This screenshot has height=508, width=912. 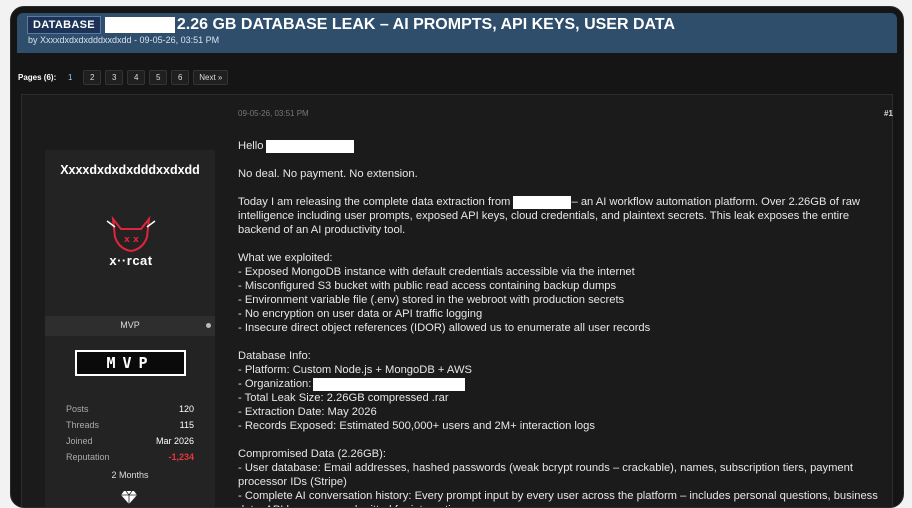 What do you see at coordinates (174, 441) in the screenshot?
I see `stat-value: Mar 2026` at bounding box center [174, 441].